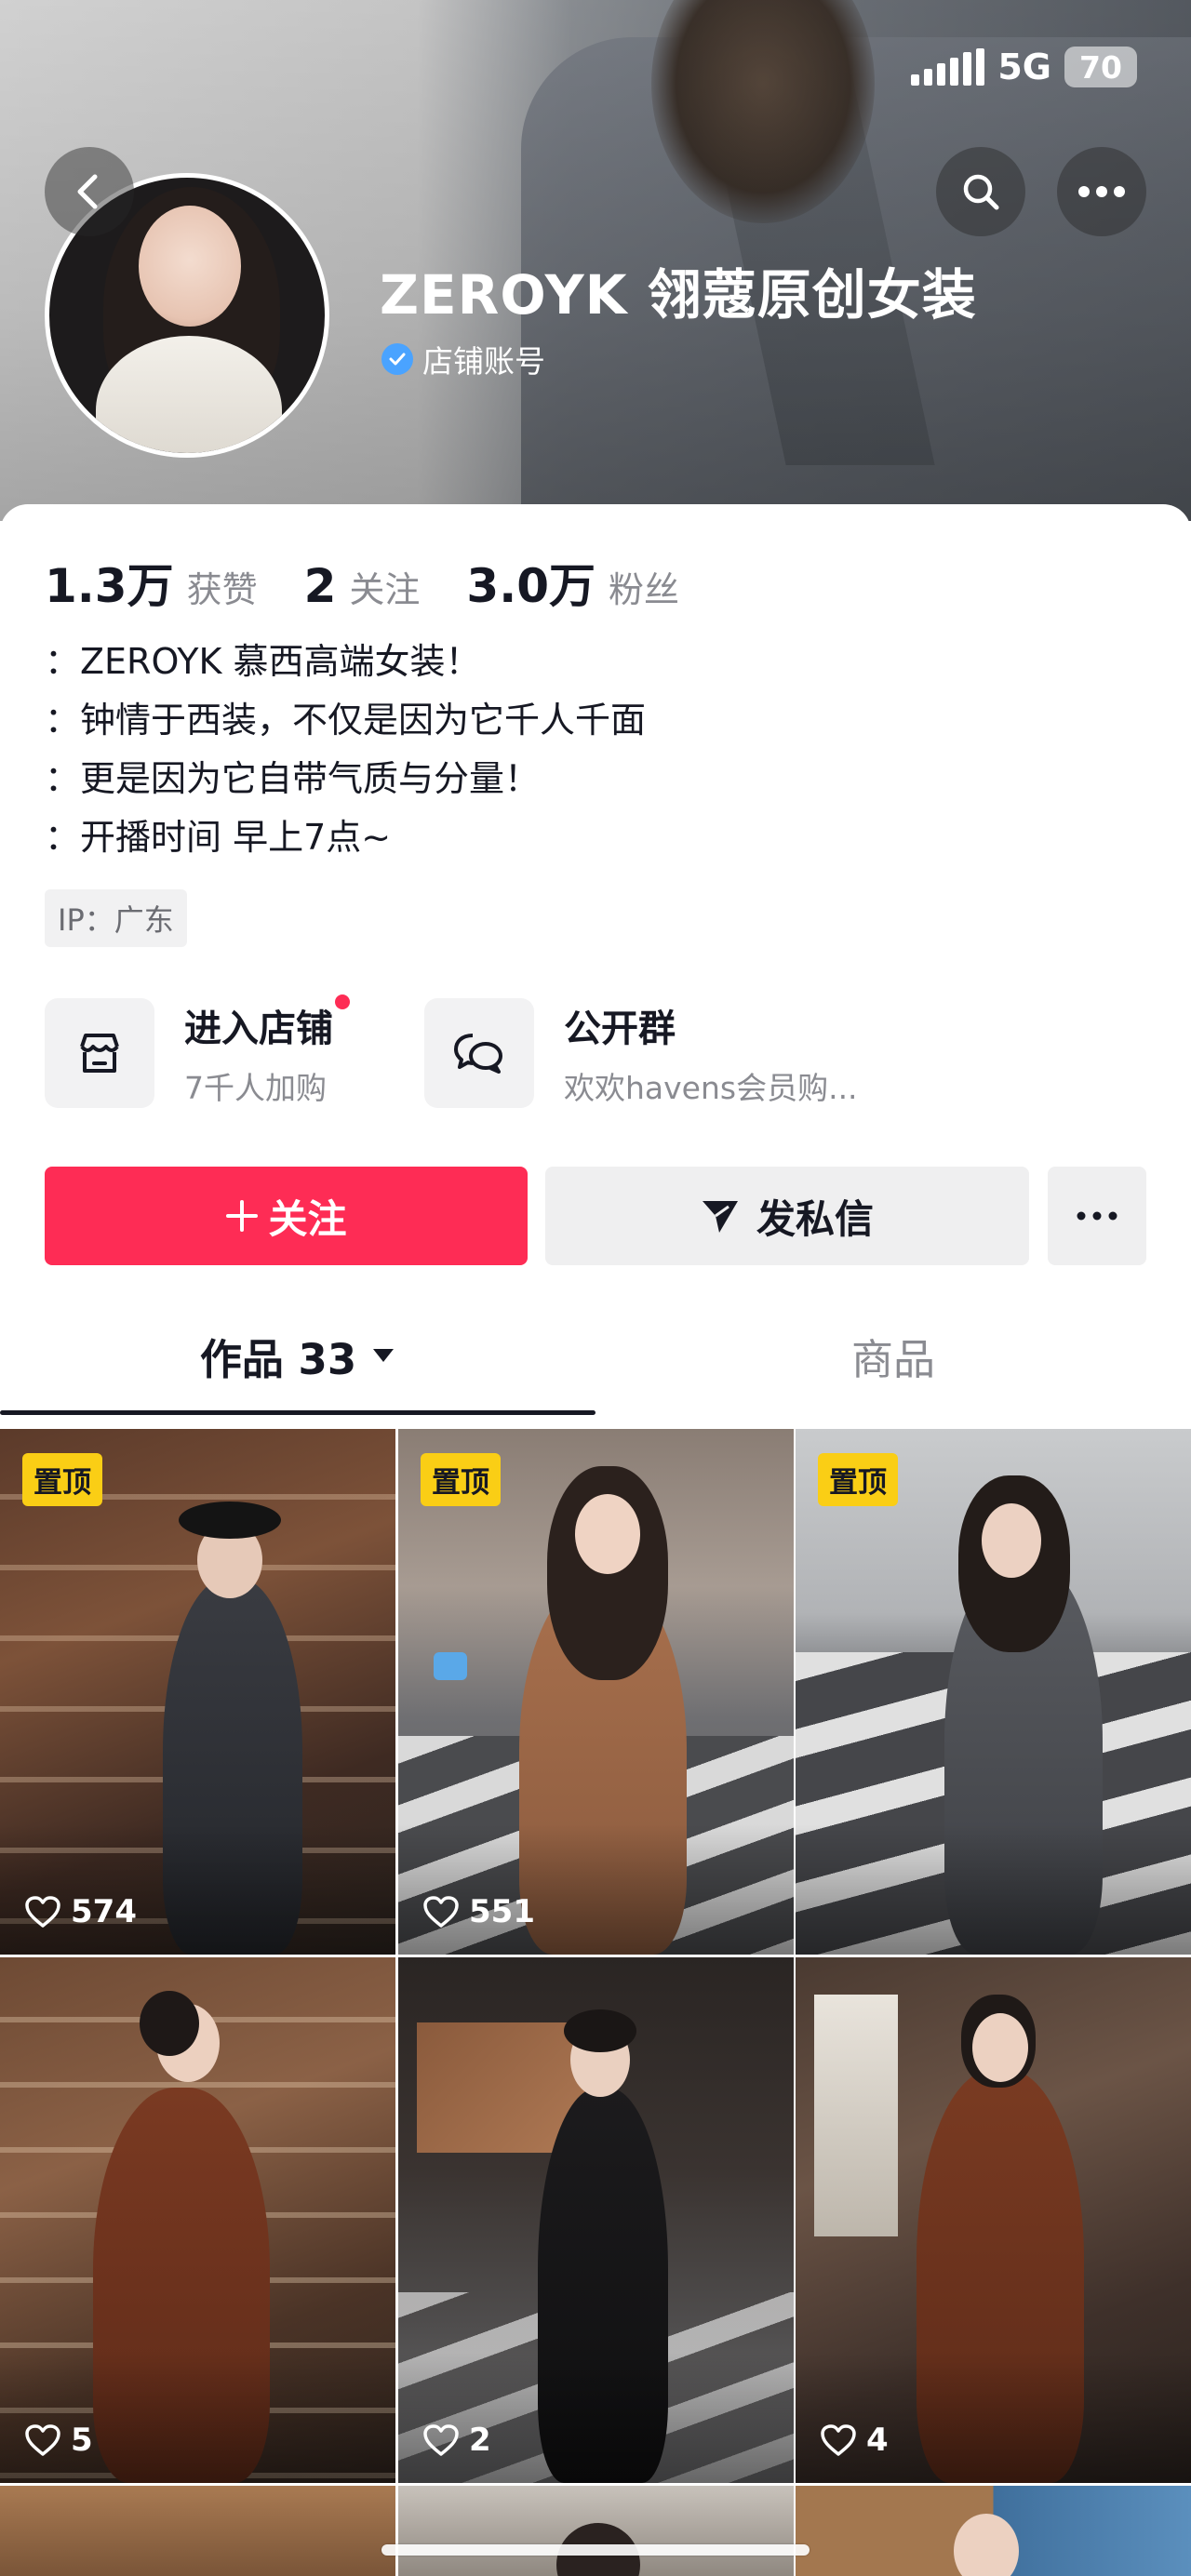 This screenshot has width=1191, height=2576. I want to click on more-actions-button, so click(1097, 1216).